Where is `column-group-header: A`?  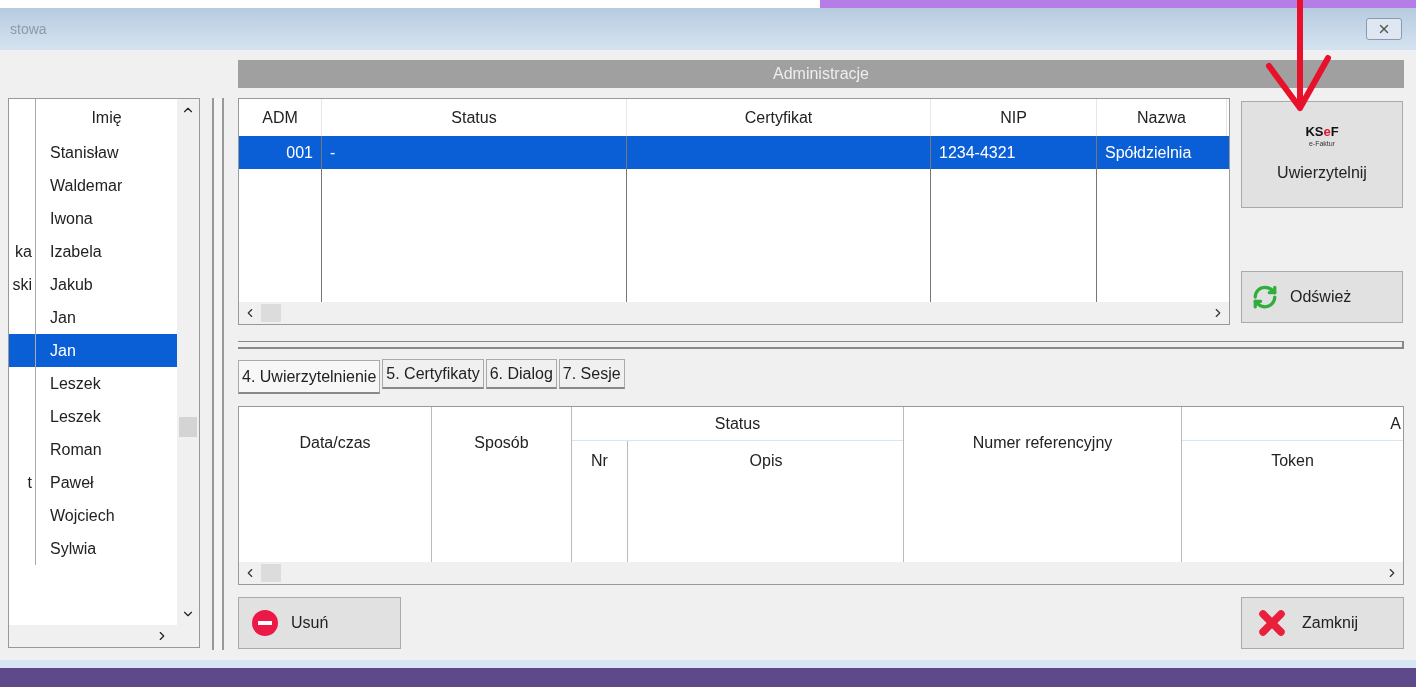 column-group-header: A is located at coordinates (1292, 424).